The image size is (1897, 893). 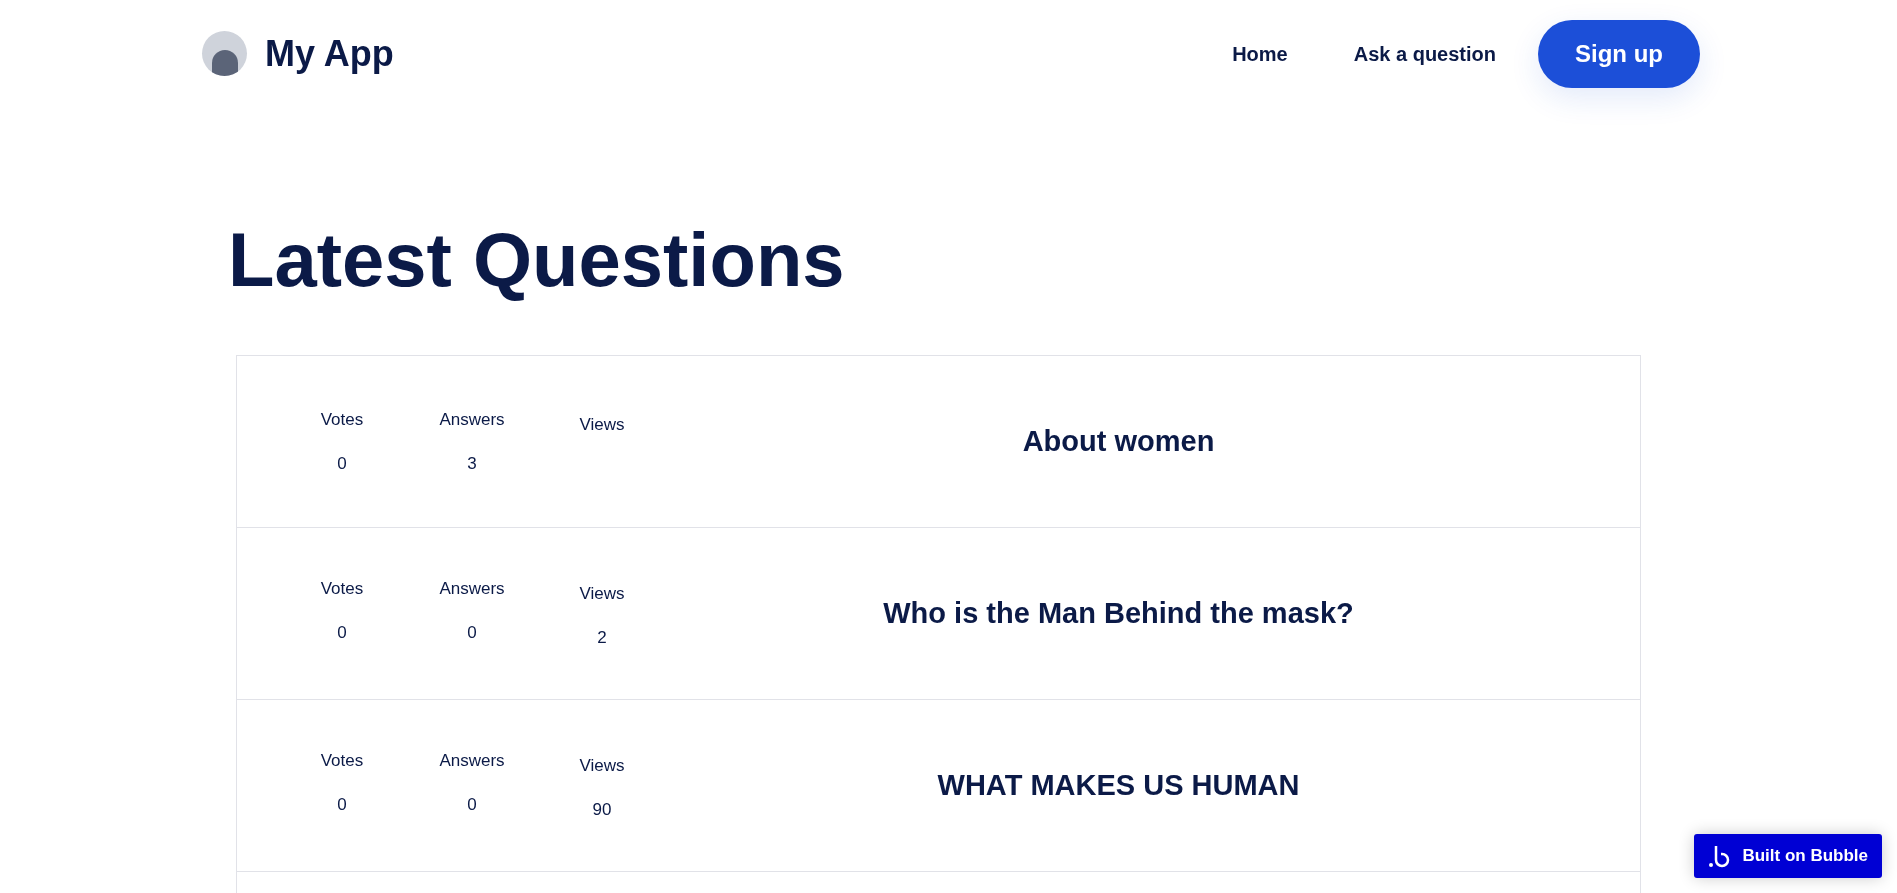 I want to click on built-on-bubble-badge: Built on Bubble, so click(x=1788, y=856).